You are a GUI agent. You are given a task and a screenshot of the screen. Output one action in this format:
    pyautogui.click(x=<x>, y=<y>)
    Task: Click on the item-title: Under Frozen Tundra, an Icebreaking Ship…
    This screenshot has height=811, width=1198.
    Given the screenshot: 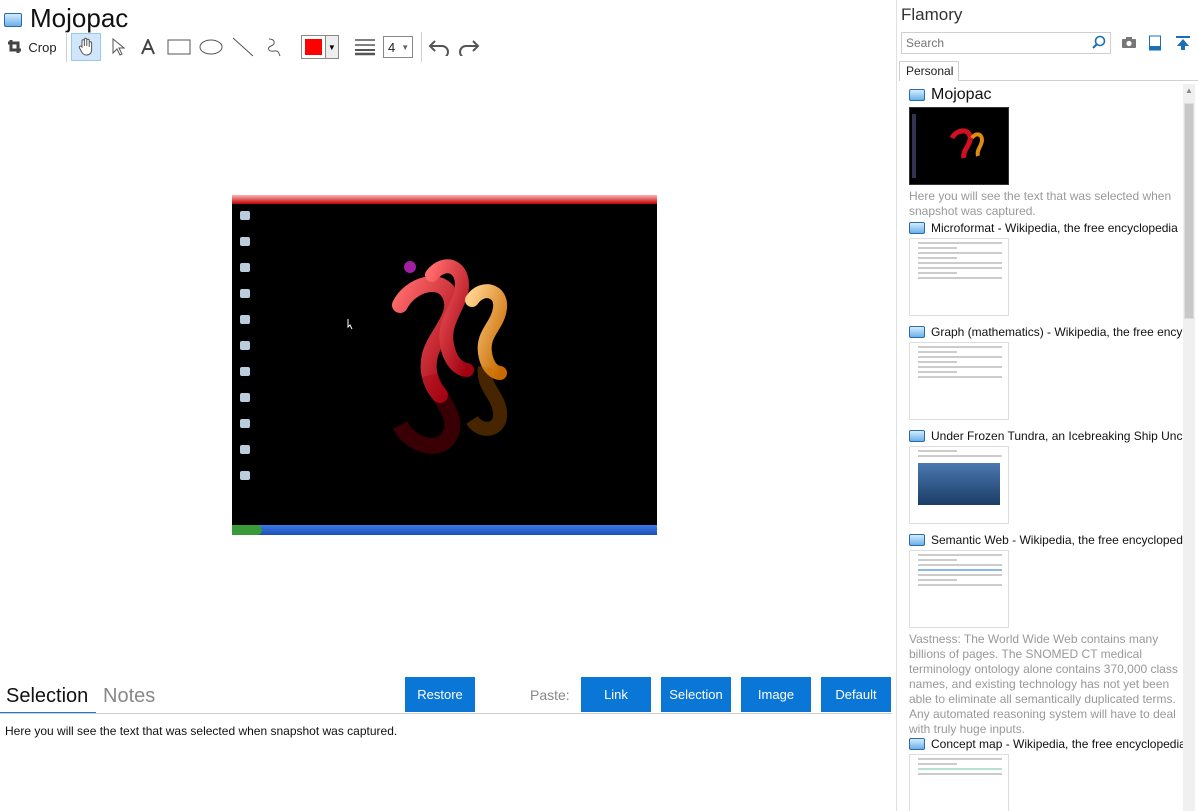 What is the action you would take?
    pyautogui.click(x=1057, y=436)
    